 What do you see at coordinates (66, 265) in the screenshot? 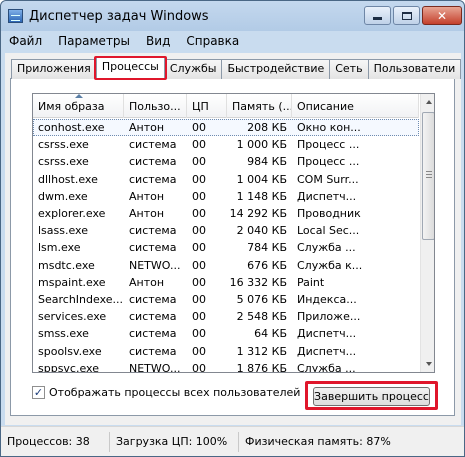
I see `process-name: msdtc.exe` at bounding box center [66, 265].